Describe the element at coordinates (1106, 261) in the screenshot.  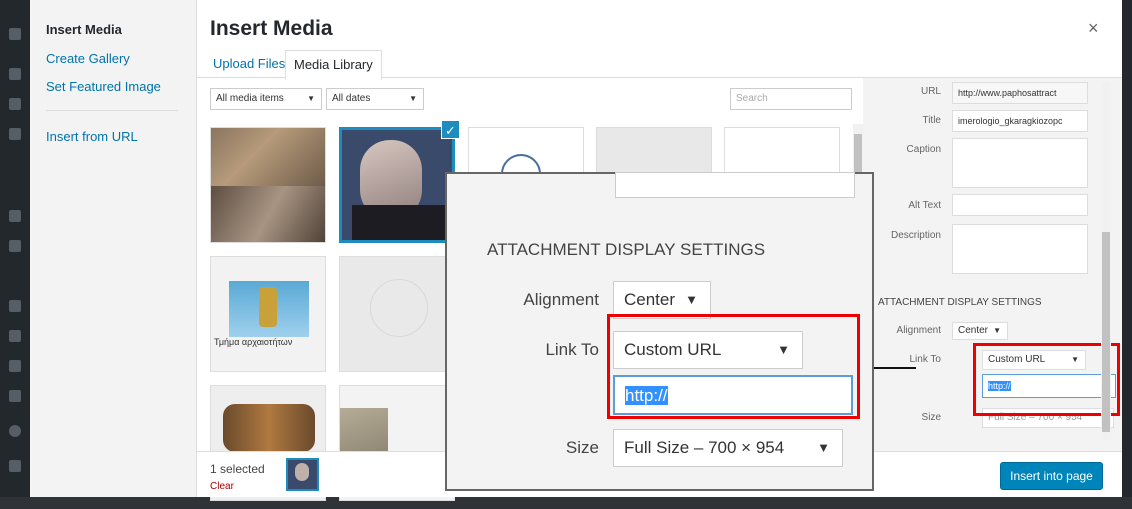
I see `sidebar-scrollbar` at that location.